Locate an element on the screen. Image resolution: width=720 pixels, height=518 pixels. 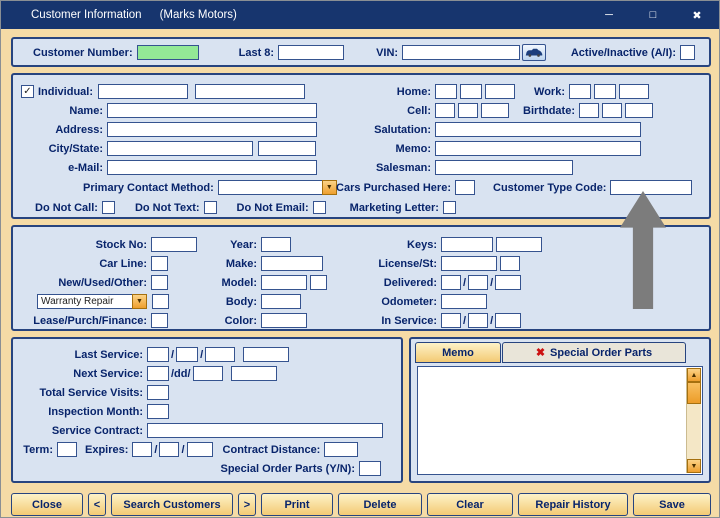
in-service-year-input is located at coordinates (508, 320).